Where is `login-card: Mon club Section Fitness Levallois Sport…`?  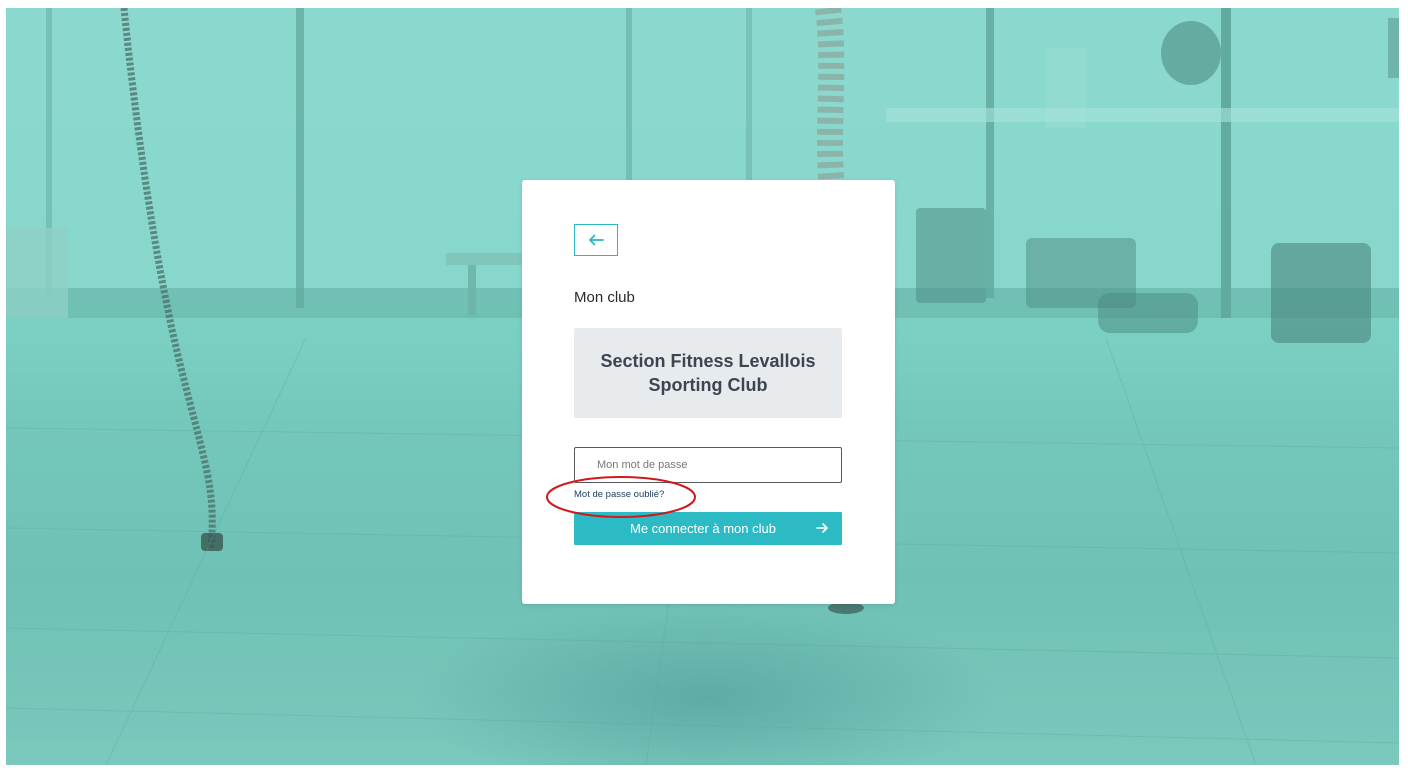 login-card: Mon club Section Fitness Levallois Sport… is located at coordinates (708, 392).